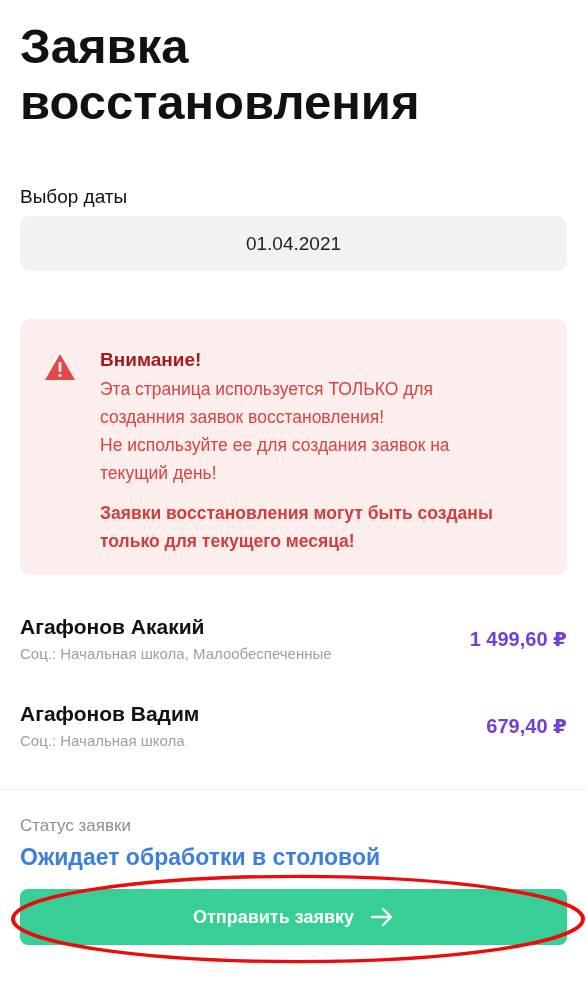  I want to click on page-title: Заявка восстановления, so click(220, 74).